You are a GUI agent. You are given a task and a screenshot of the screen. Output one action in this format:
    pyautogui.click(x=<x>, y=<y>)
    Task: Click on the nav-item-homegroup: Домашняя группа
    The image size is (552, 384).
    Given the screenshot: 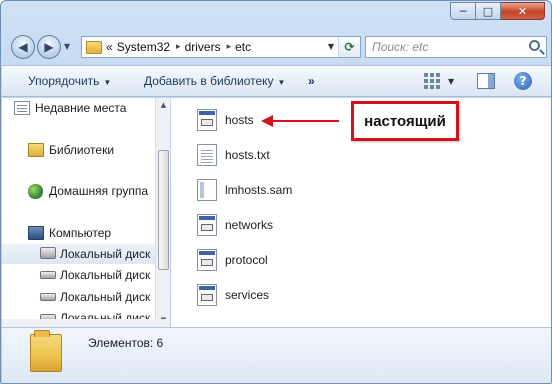 What is the action you would take?
    pyautogui.click(x=78, y=191)
    